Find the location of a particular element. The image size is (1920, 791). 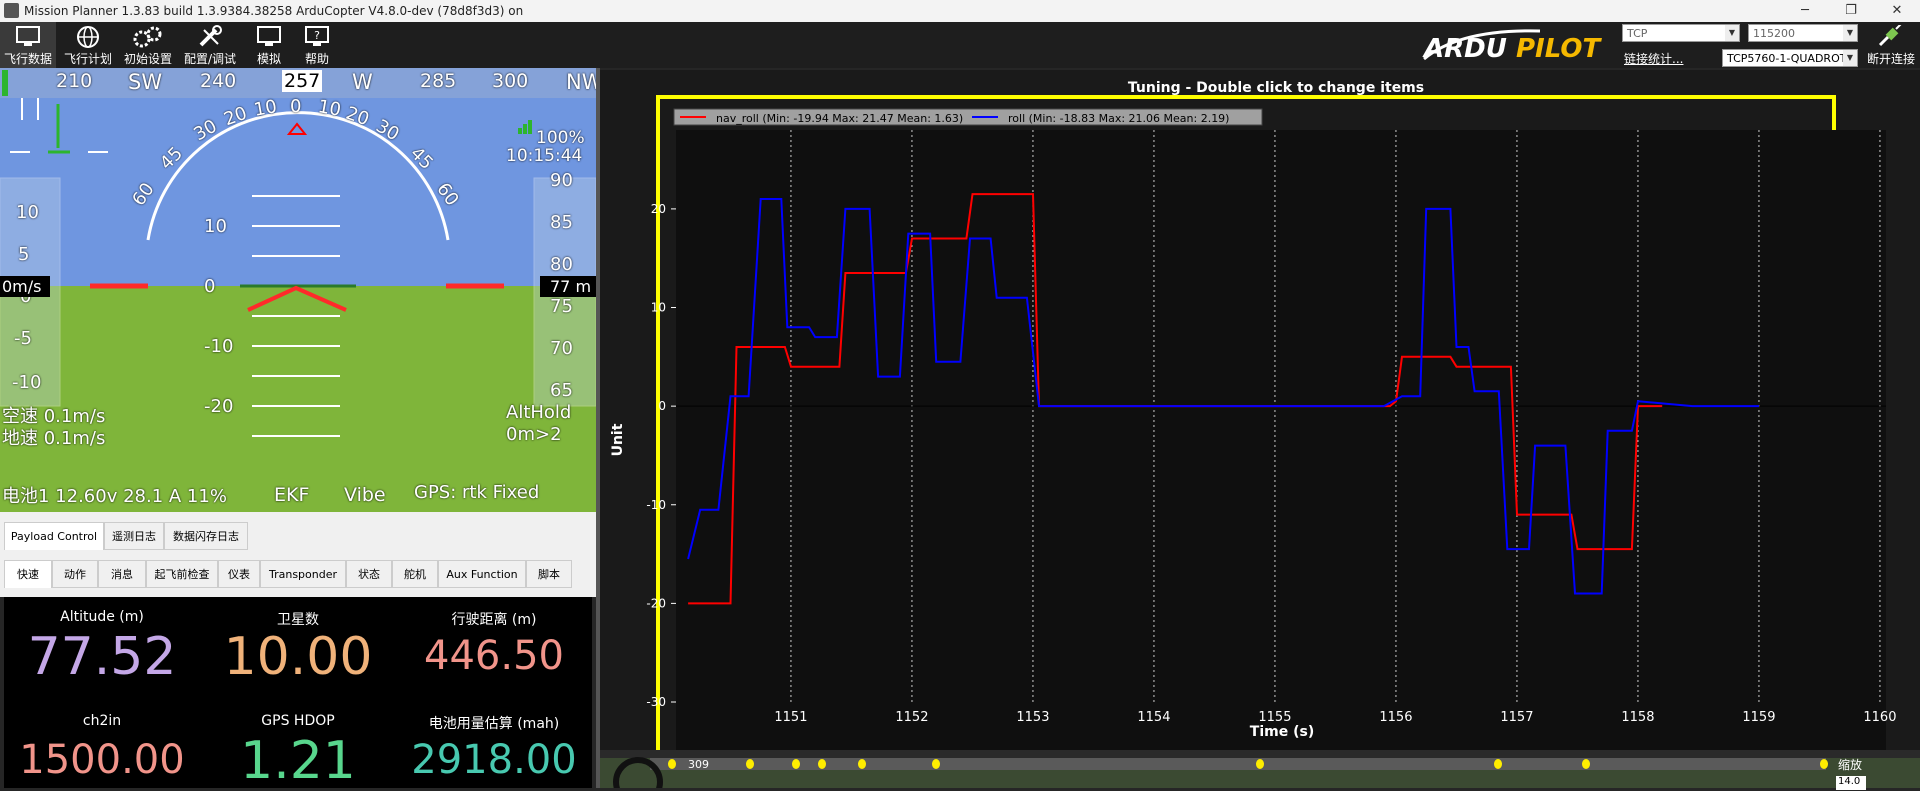

pitch-label: 0 is located at coordinates (210, 286).